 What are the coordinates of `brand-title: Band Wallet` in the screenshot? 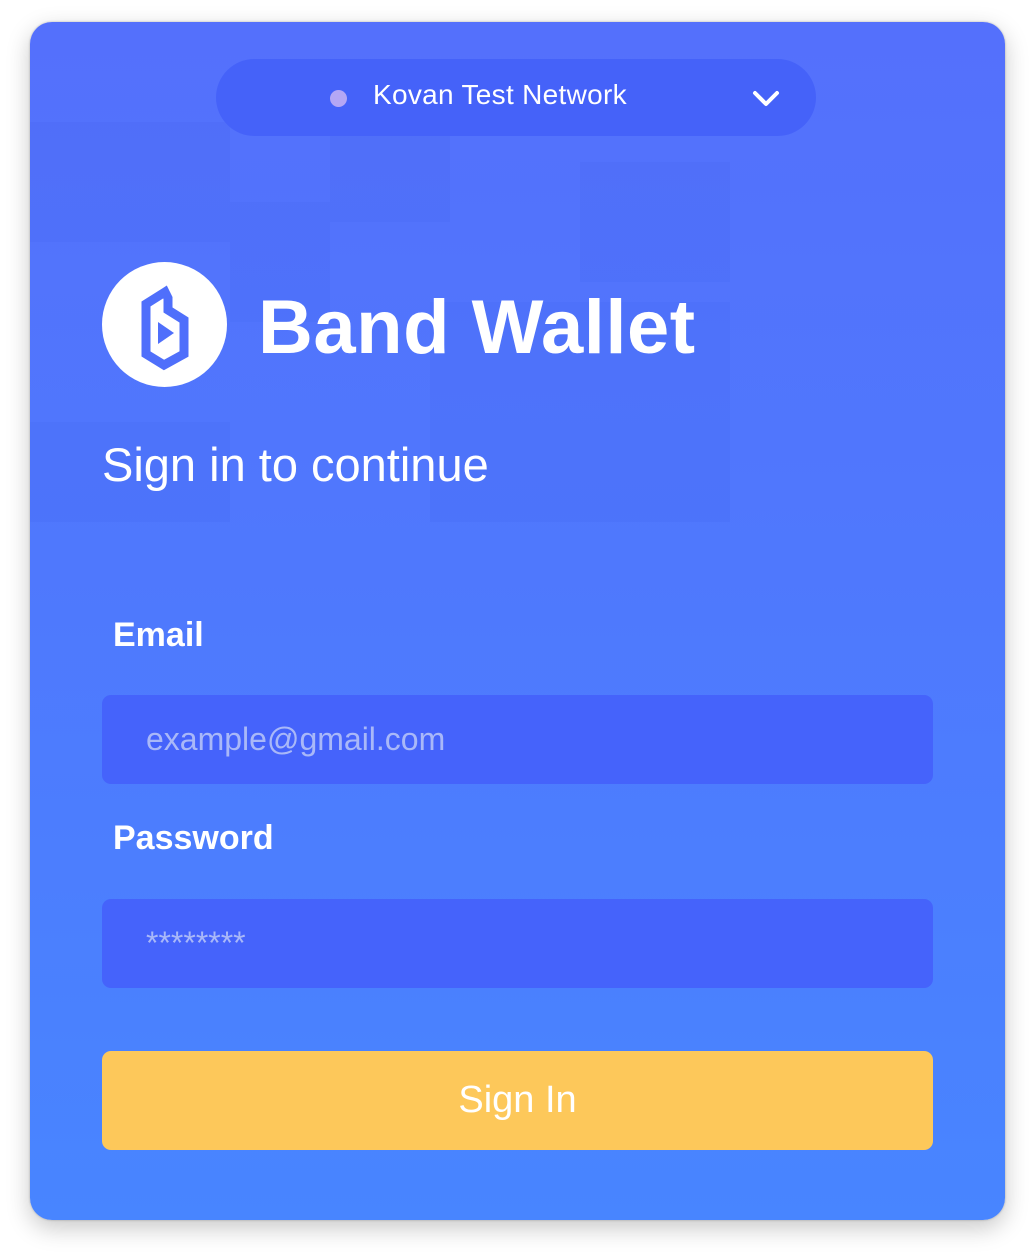 It's located at (477, 327).